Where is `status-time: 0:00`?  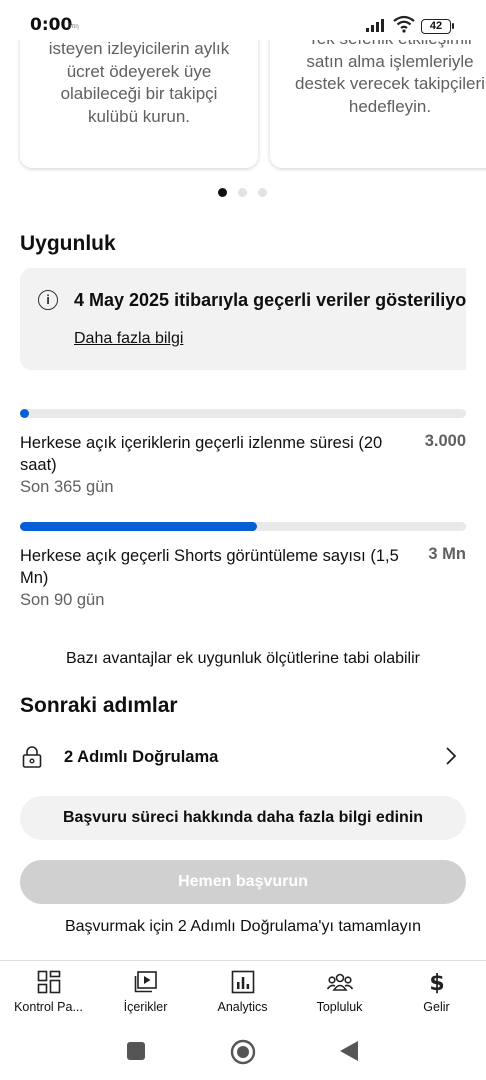
status-time: 0:00 is located at coordinates (51, 25).